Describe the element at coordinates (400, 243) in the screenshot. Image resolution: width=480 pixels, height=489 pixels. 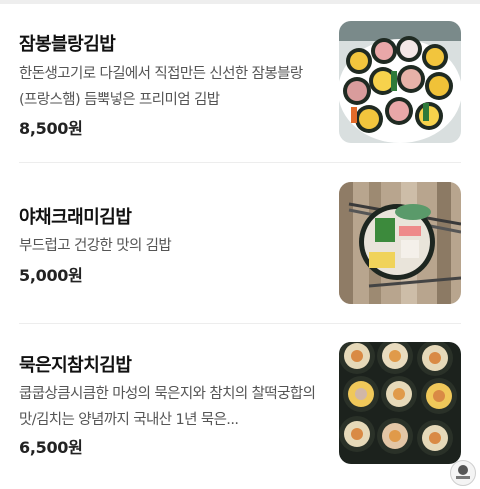
I see `kimbap-chopsticks-image` at that location.